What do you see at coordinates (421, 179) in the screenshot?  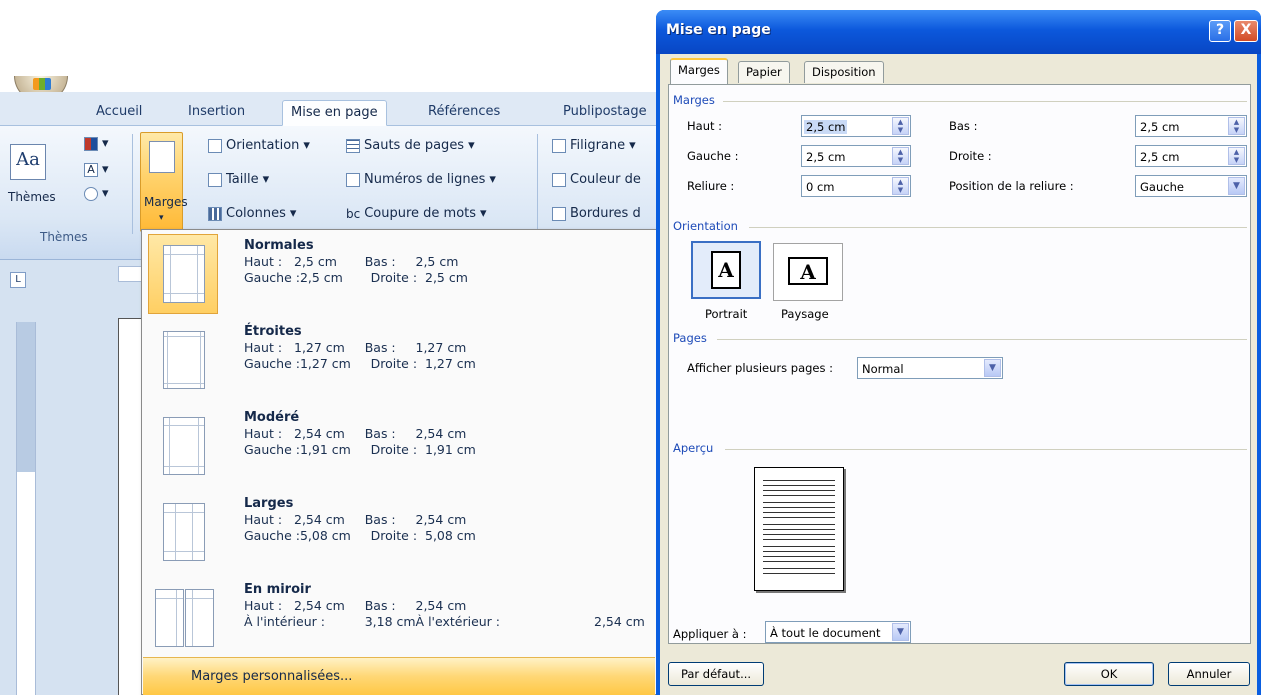 I see `numeros-button: Numéros de lignes ▾` at bounding box center [421, 179].